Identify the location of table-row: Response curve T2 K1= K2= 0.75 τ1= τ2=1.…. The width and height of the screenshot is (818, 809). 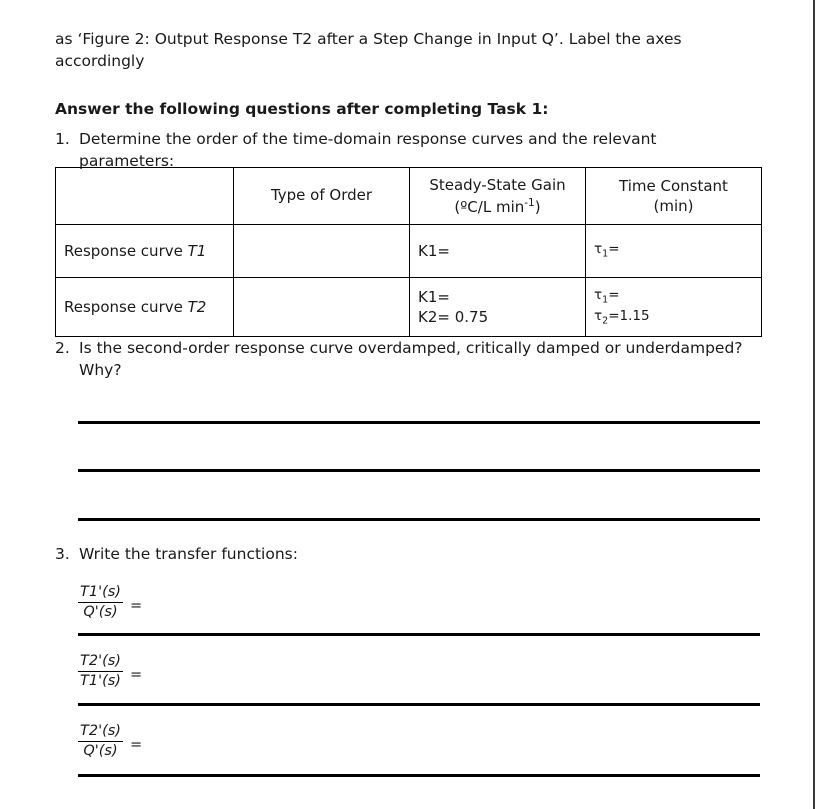
(408, 307).